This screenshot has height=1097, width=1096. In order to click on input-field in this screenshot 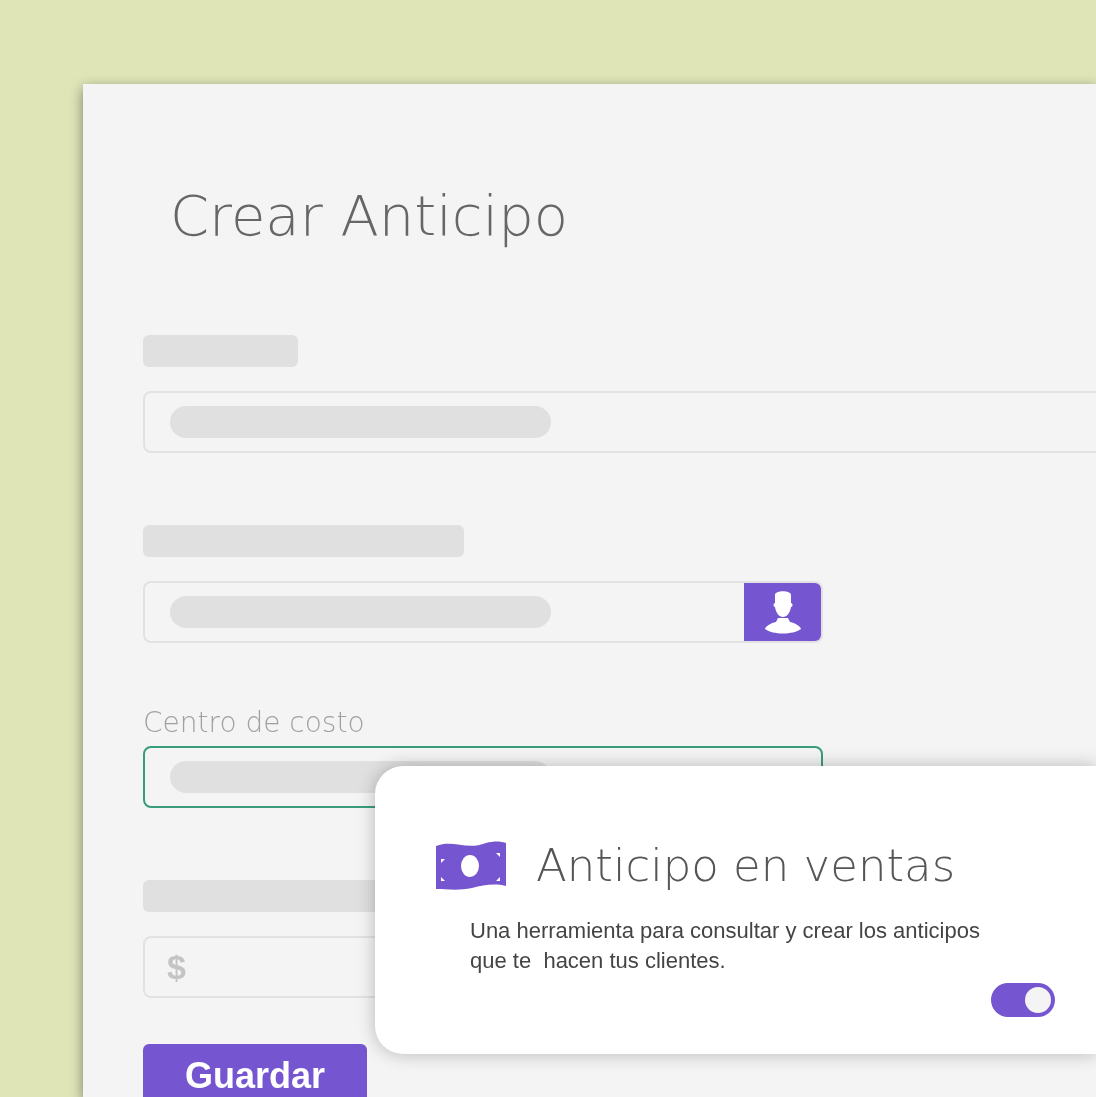, I will do `click(483, 612)`.